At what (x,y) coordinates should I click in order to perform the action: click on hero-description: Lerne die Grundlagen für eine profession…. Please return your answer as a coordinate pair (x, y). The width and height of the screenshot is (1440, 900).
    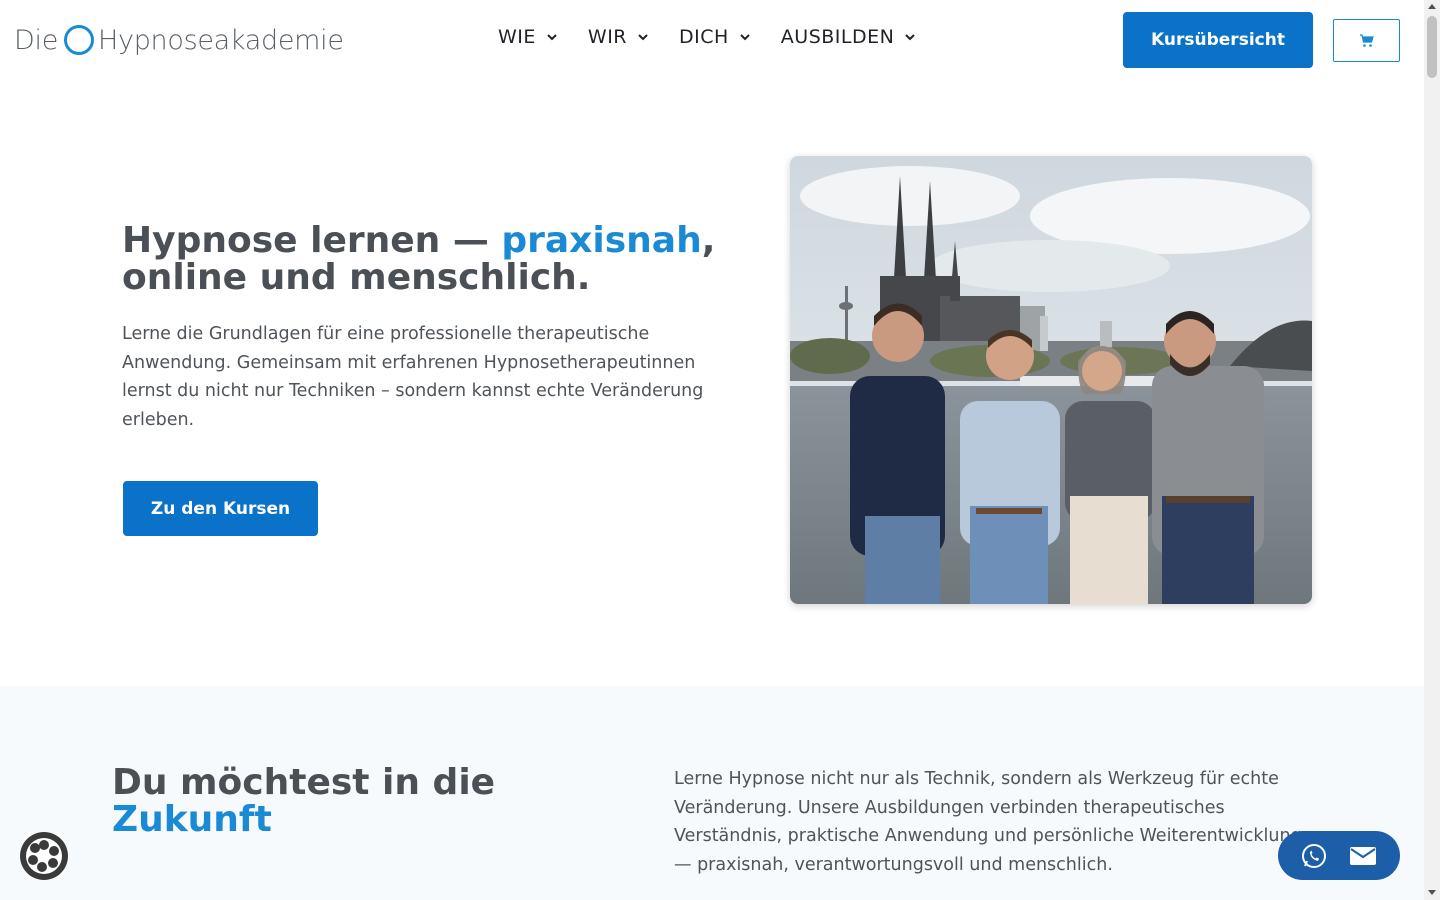
    Looking at the image, I should click on (413, 377).